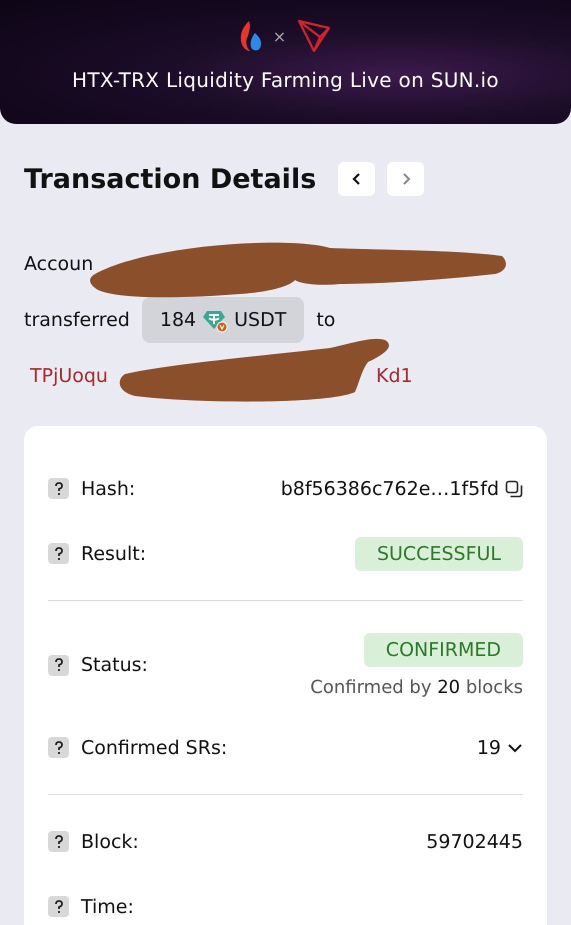 This screenshot has width=571, height=925. Describe the element at coordinates (170, 179) in the screenshot. I see `page-title: Transaction Details` at that location.